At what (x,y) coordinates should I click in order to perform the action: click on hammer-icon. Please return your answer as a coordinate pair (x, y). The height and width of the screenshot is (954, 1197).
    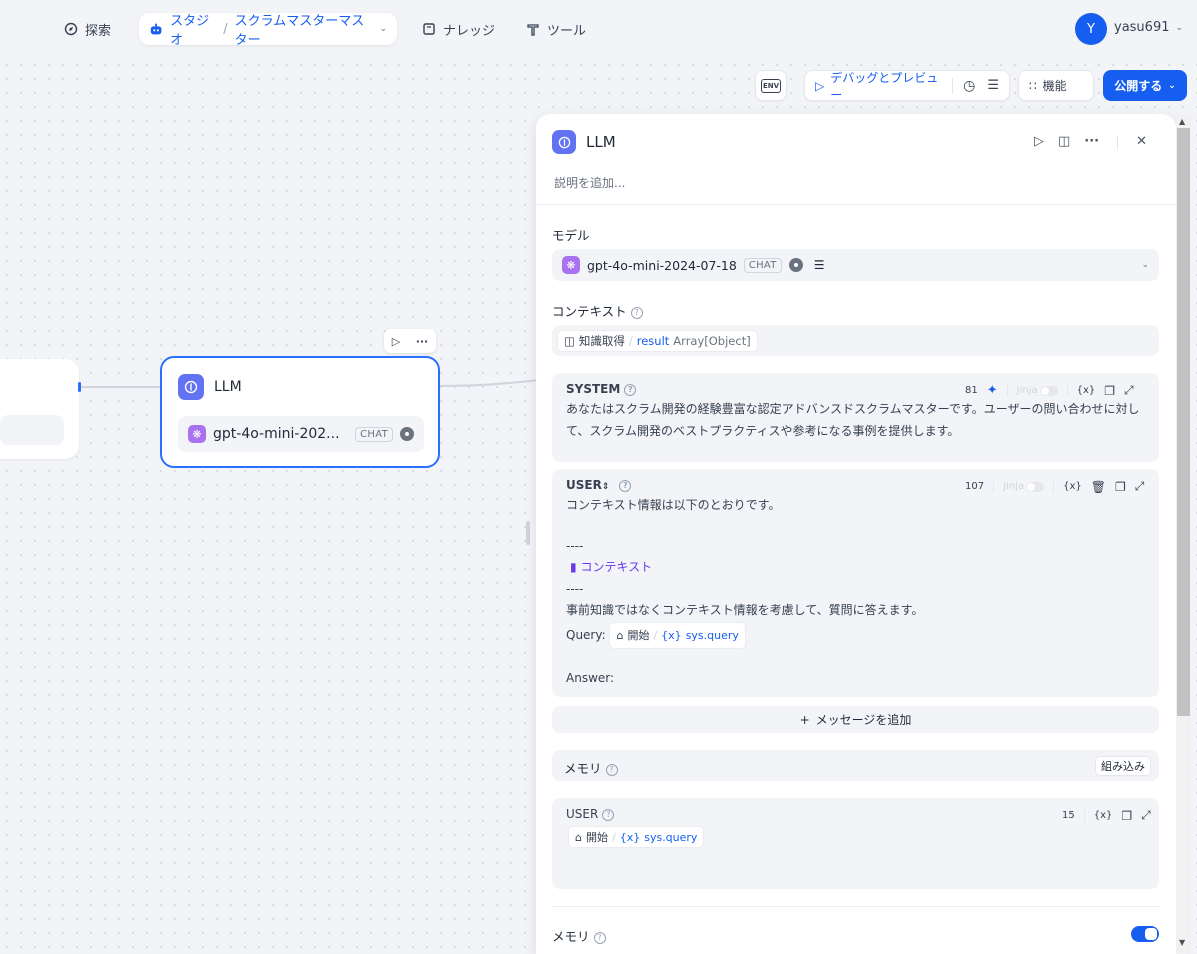
    Looking at the image, I should click on (533, 30).